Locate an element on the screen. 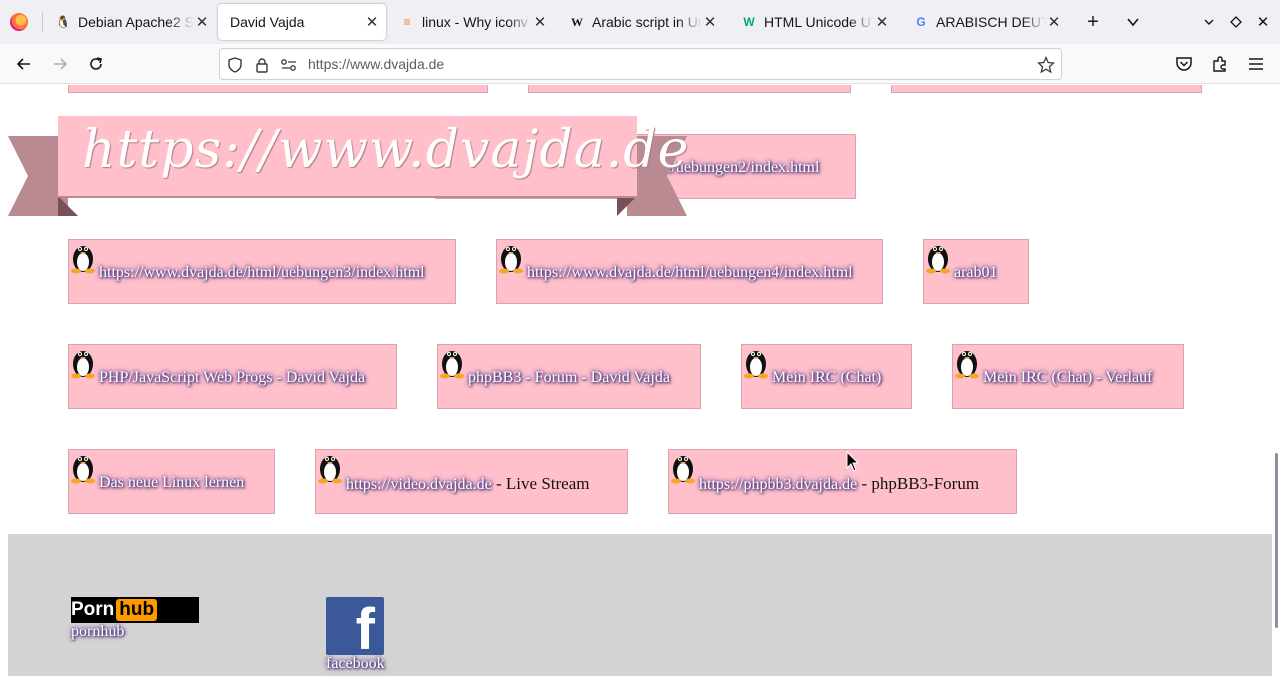 The height and width of the screenshot is (676, 1280). link-suffix-phpbb3-forum: - phpBB3-Forum is located at coordinates (918, 483).